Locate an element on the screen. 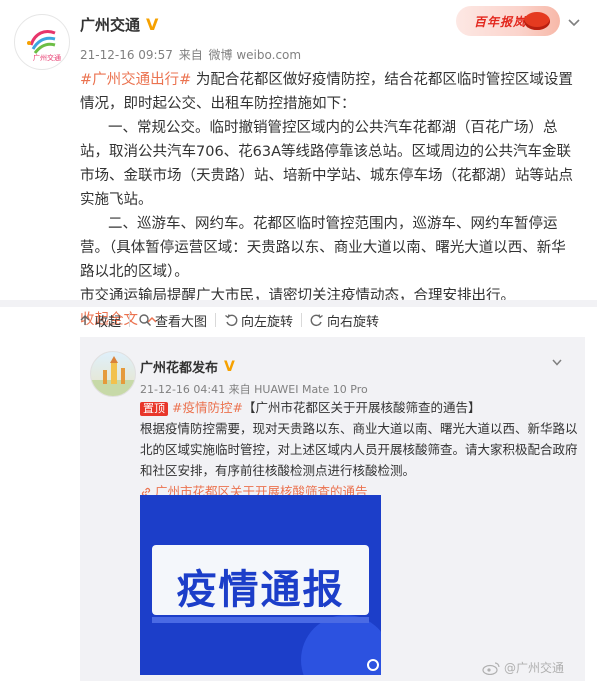 The height and width of the screenshot is (681, 597). retweet-headline: 【广州市花都区关于开展核酸筛查的通告】 is located at coordinates (361, 407).